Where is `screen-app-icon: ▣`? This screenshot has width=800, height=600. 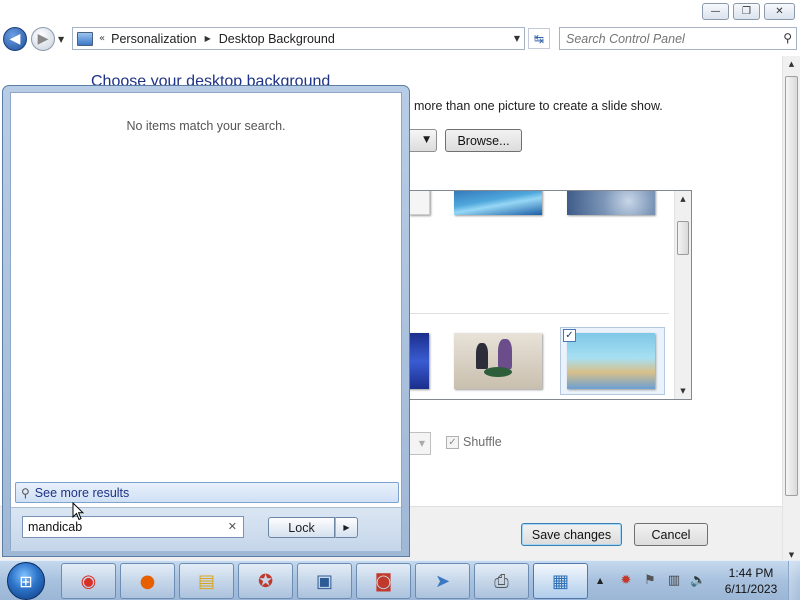
screen-app-icon: ▣ is located at coordinates (324, 581).